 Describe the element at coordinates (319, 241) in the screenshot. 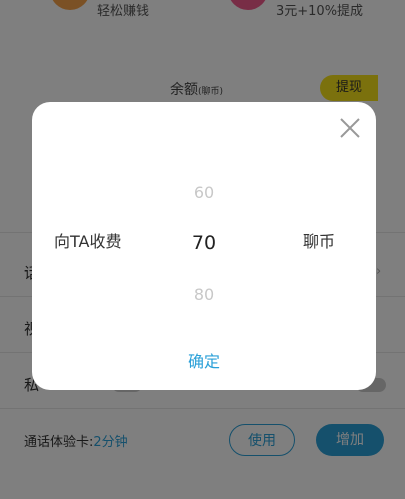

I see `picker-right-label: 聊币` at that location.